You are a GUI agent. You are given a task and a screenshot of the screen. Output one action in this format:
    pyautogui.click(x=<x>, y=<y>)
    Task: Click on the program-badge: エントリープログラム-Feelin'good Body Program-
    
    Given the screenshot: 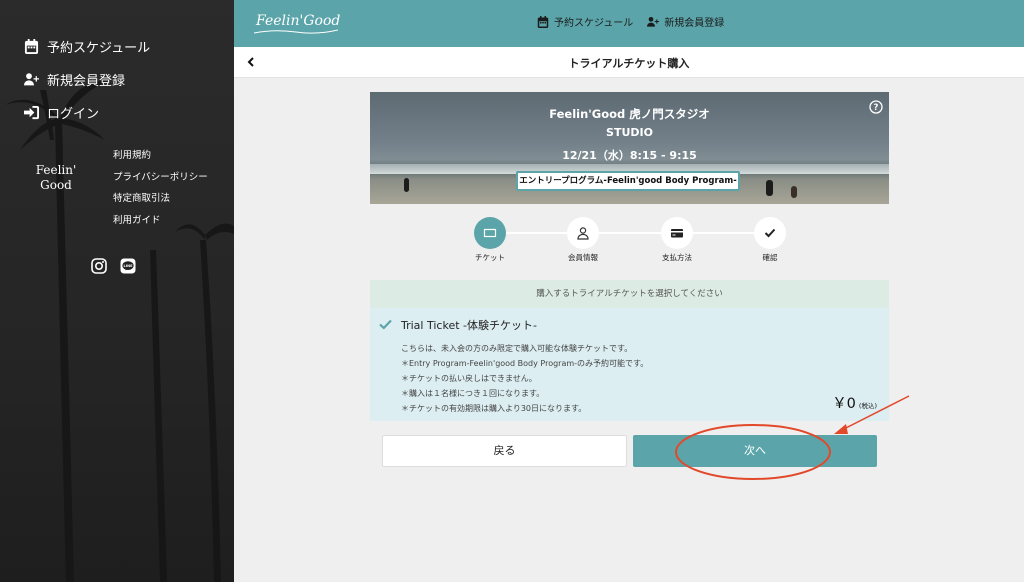 What is the action you would take?
    pyautogui.click(x=628, y=181)
    